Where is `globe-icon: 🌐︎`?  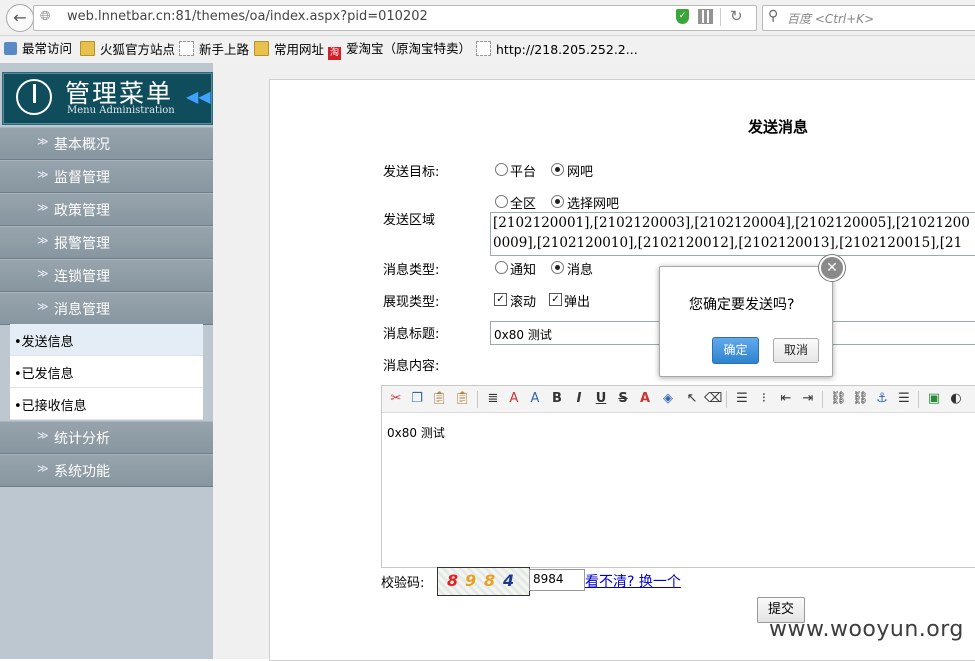 globe-icon: 🌐︎ is located at coordinates (45, 16).